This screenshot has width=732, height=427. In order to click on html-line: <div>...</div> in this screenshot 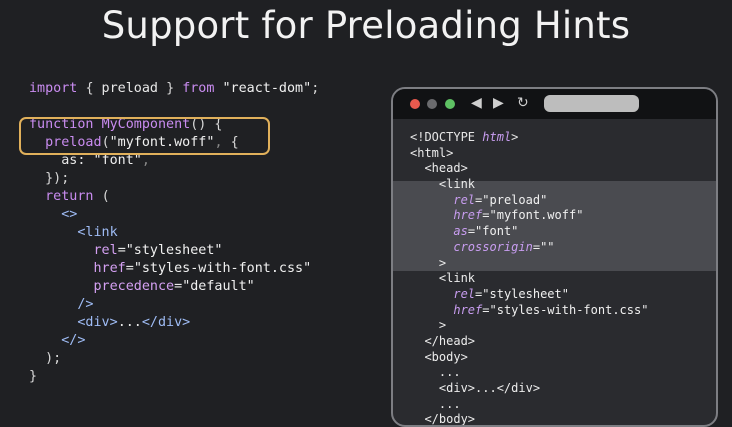, I will do `click(475, 388)`.